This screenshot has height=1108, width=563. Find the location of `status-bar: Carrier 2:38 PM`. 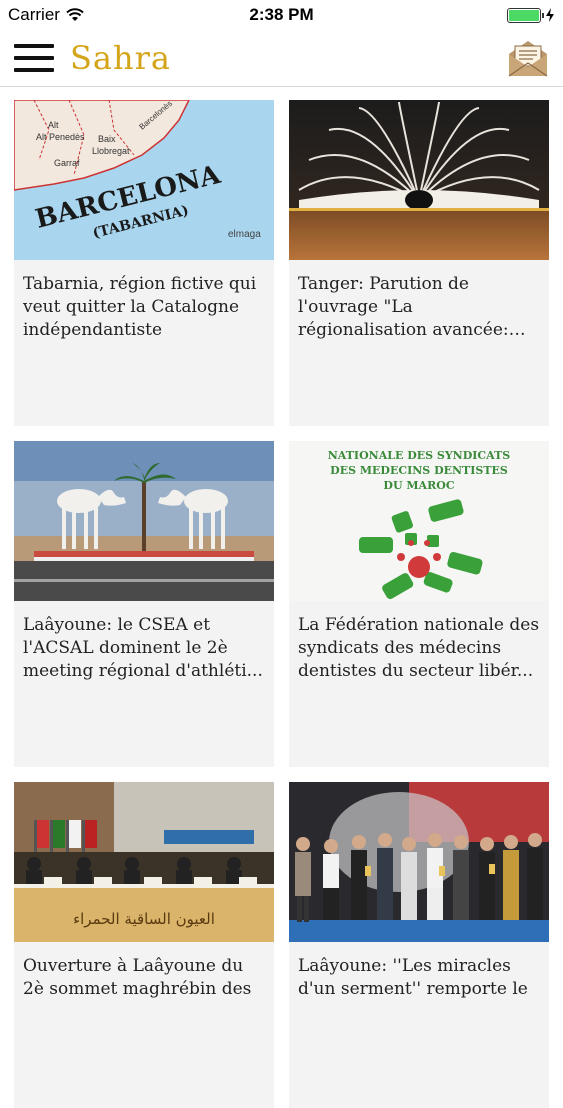

status-bar: Carrier 2:38 PM is located at coordinates (281, 15).